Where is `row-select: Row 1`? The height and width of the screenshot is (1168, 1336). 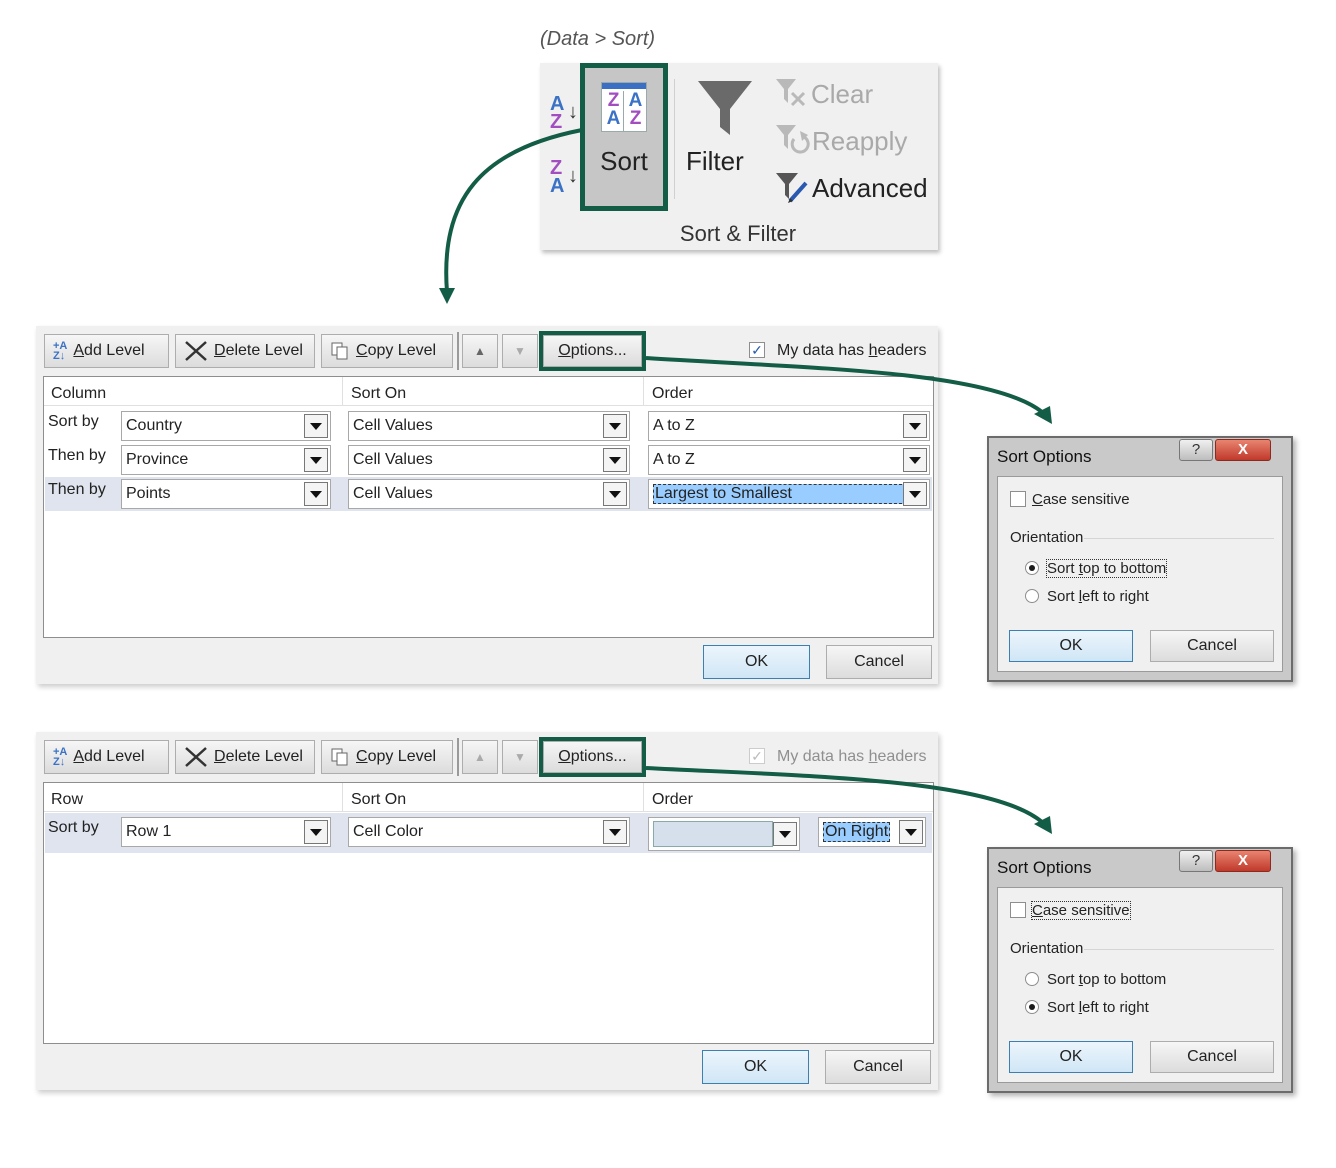 row-select: Row 1 is located at coordinates (226, 832).